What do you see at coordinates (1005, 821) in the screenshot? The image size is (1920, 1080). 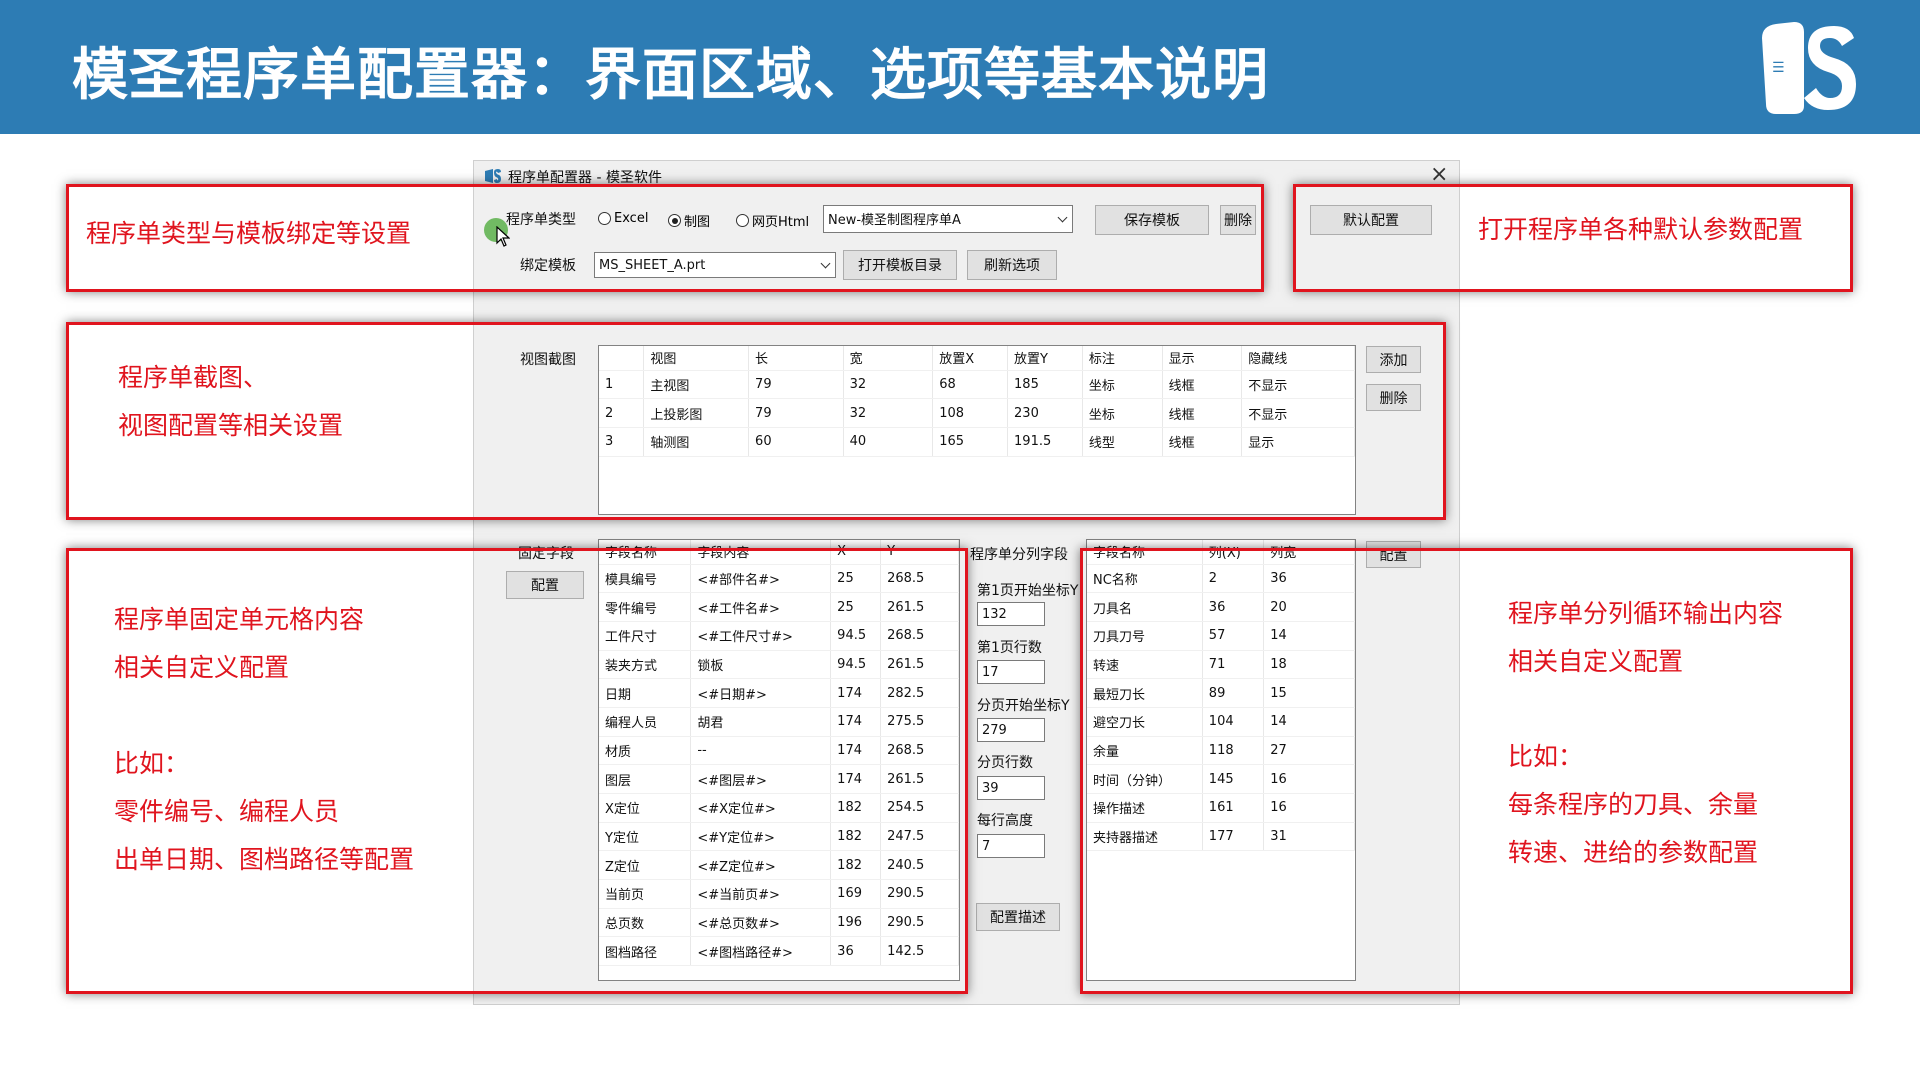 I see `row-height-label: 每行高度` at bounding box center [1005, 821].